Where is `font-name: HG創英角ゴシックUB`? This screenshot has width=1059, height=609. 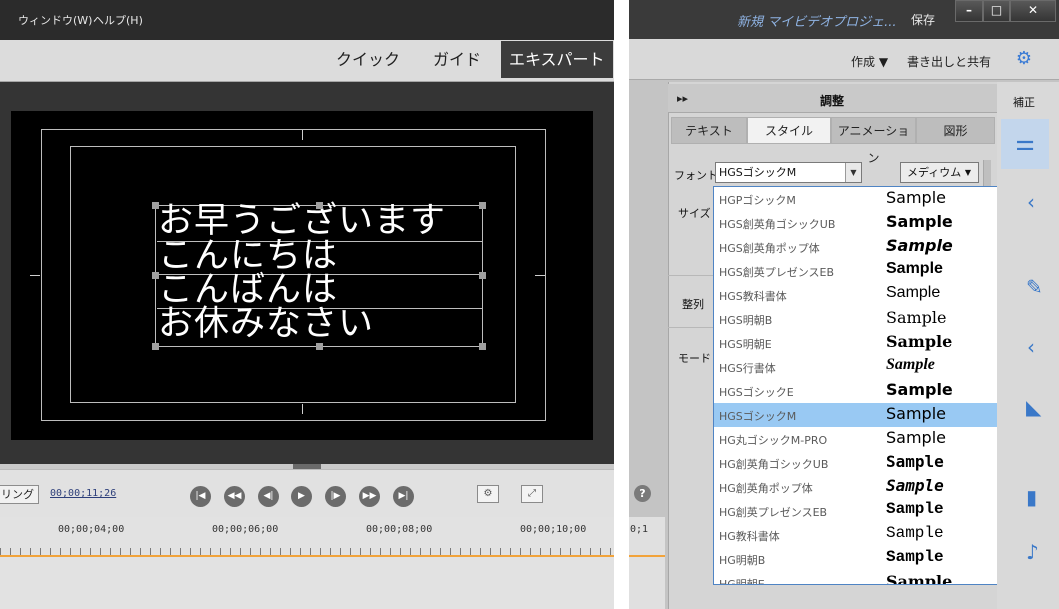
font-name: HG創英角ゴシックUB is located at coordinates (774, 464).